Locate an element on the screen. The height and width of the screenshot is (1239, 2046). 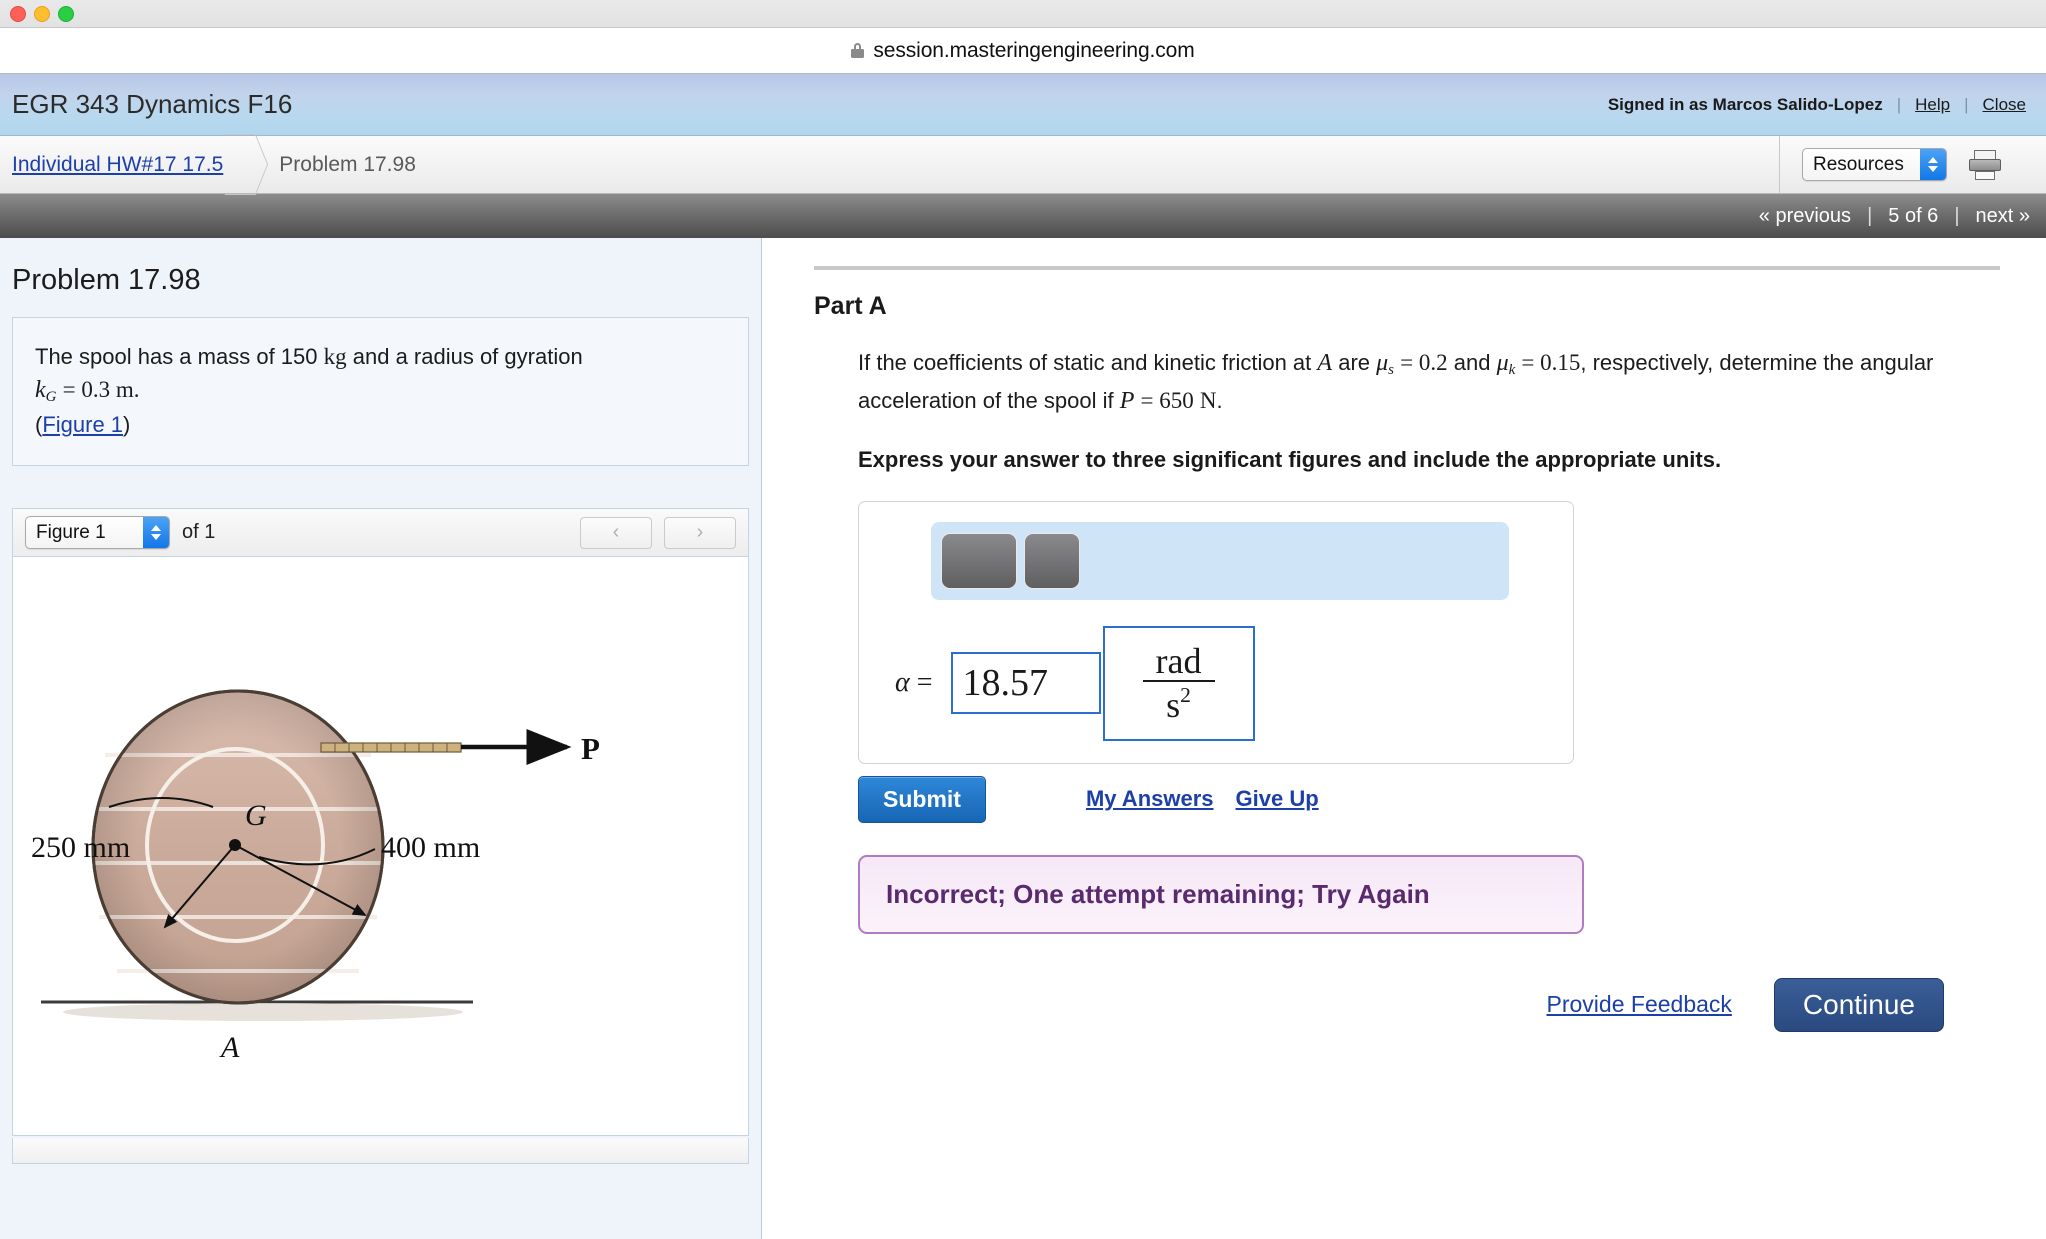
question-text-5: . is located at coordinates (1219, 400).